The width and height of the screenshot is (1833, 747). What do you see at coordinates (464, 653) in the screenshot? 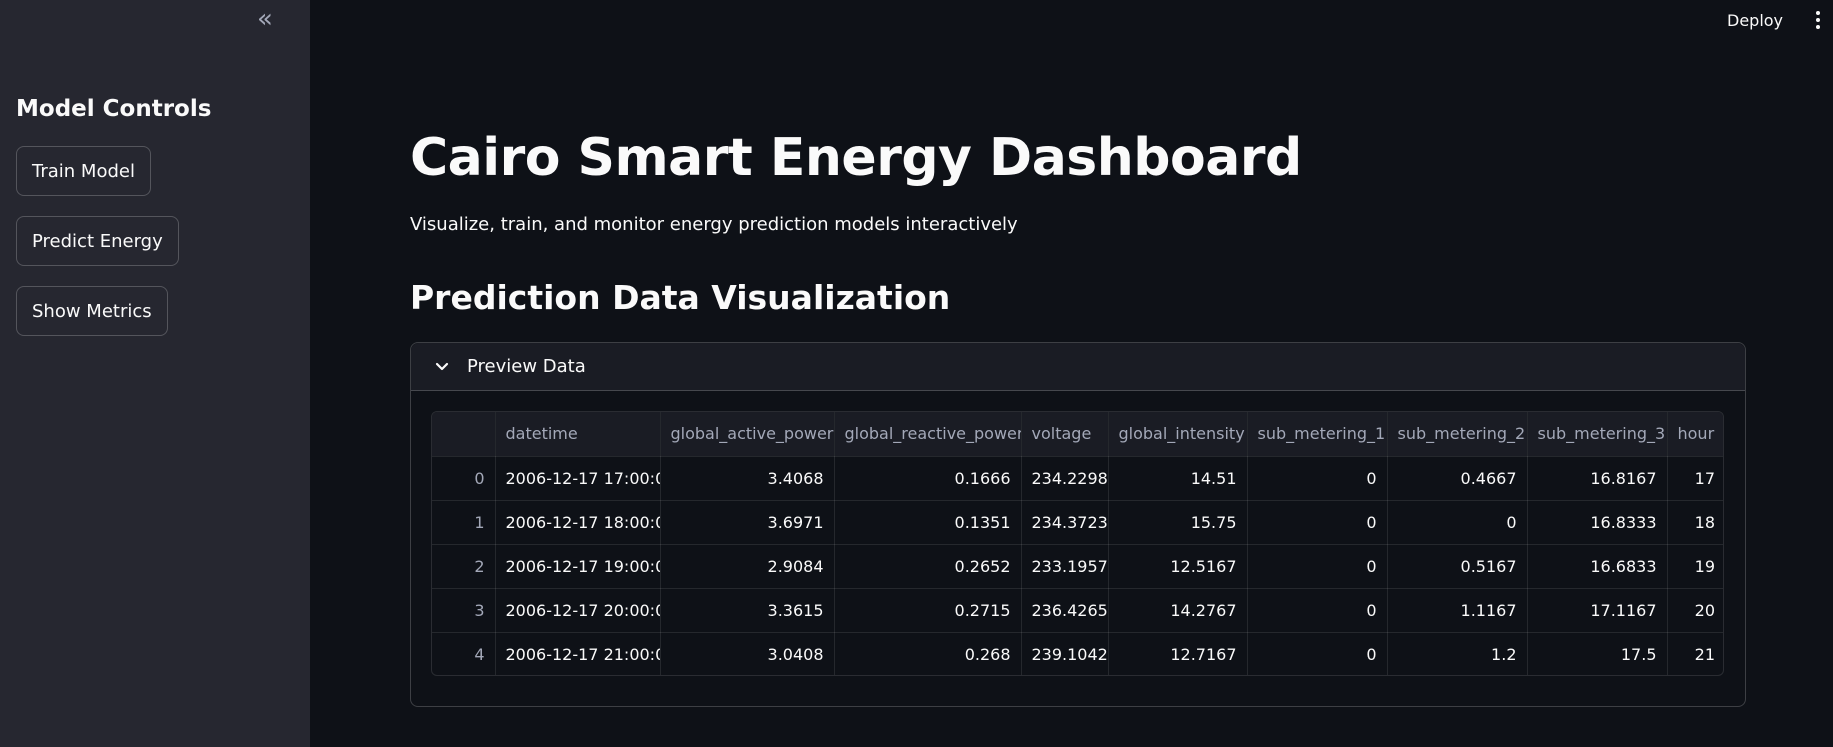
I see `row-index: 4` at bounding box center [464, 653].